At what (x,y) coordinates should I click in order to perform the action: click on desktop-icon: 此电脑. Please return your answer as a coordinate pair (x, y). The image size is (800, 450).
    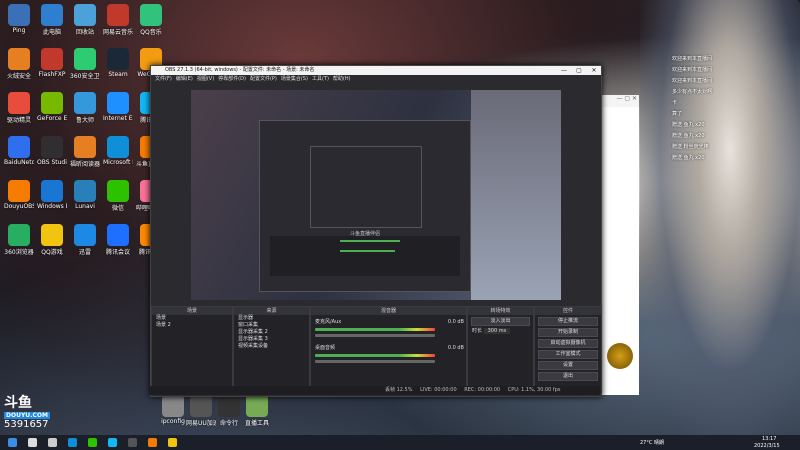
    Looking at the image, I should click on (52, 20).